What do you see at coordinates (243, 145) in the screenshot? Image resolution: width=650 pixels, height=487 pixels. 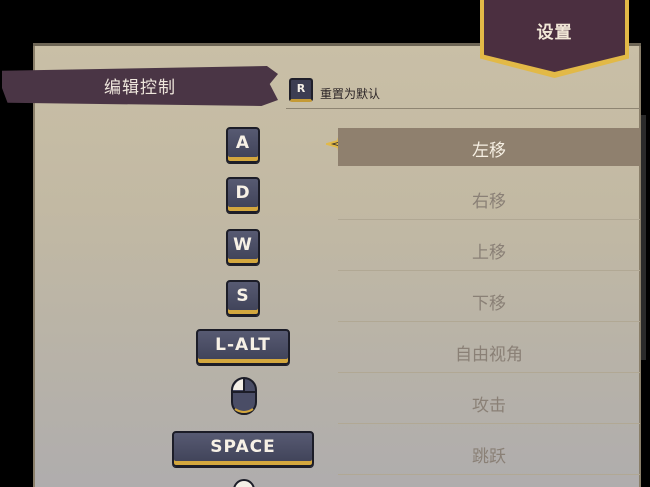 I see `key-a-button: A` at bounding box center [243, 145].